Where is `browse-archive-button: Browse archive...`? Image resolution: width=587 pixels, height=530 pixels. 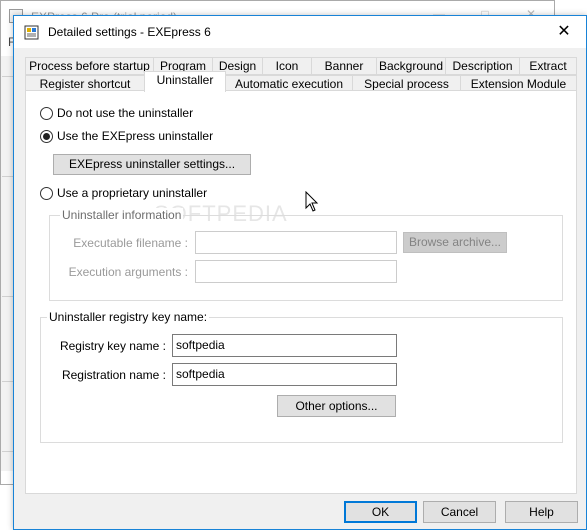
browse-archive-button: Browse archive... is located at coordinates (455, 242).